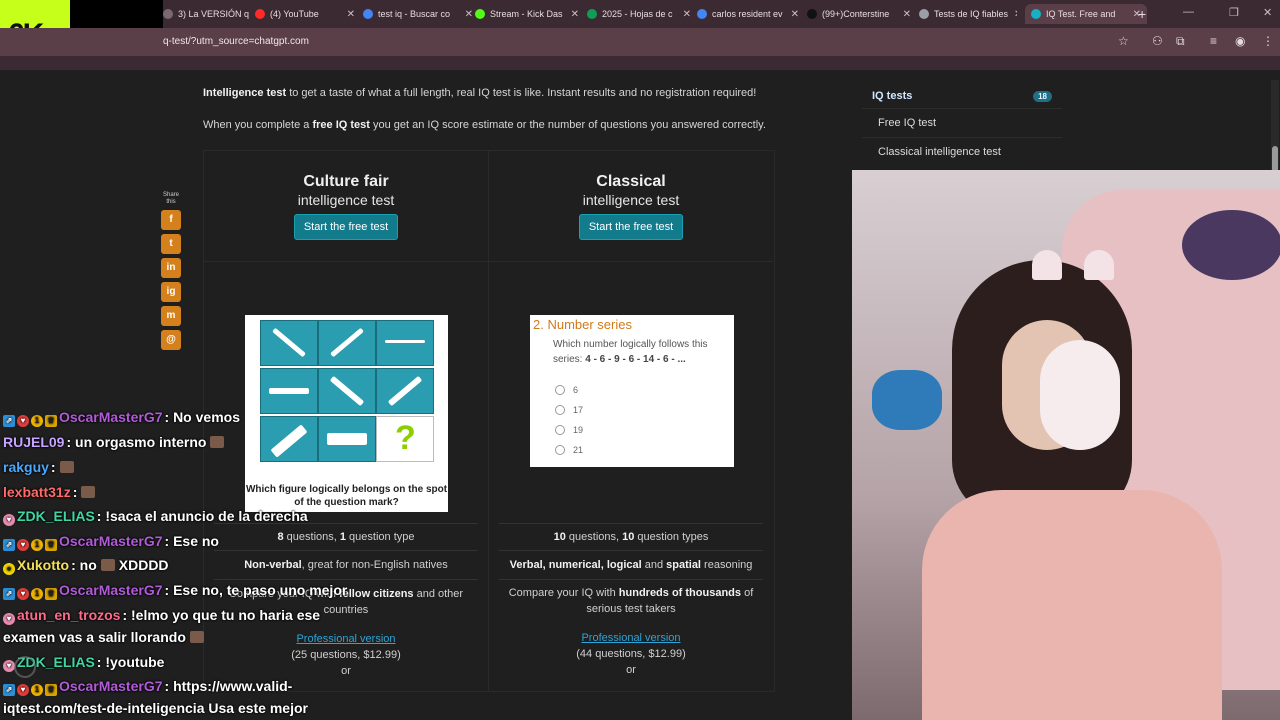 Image resolution: width=1280 pixels, height=720 pixels. Describe the element at coordinates (1240, 41) in the screenshot. I see `profile-avatar-icon: ◉` at that location.